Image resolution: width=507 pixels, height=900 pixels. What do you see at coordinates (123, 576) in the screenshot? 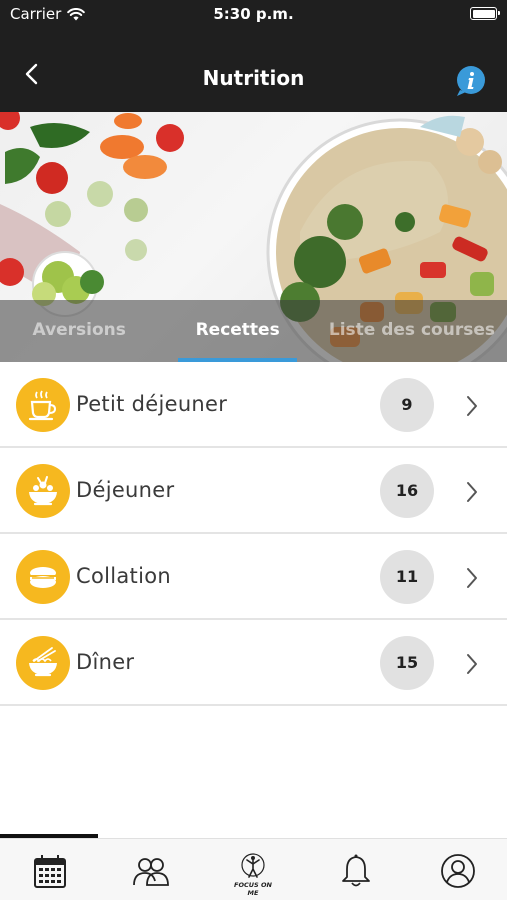
I see `list-item-label: Collation` at bounding box center [123, 576].